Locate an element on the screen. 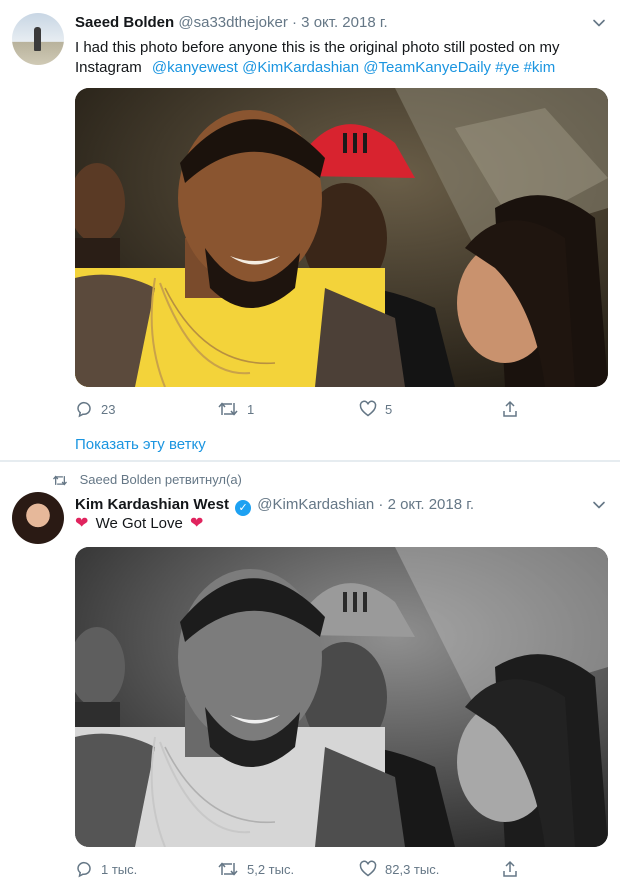  like-count: 5 is located at coordinates (389, 409).